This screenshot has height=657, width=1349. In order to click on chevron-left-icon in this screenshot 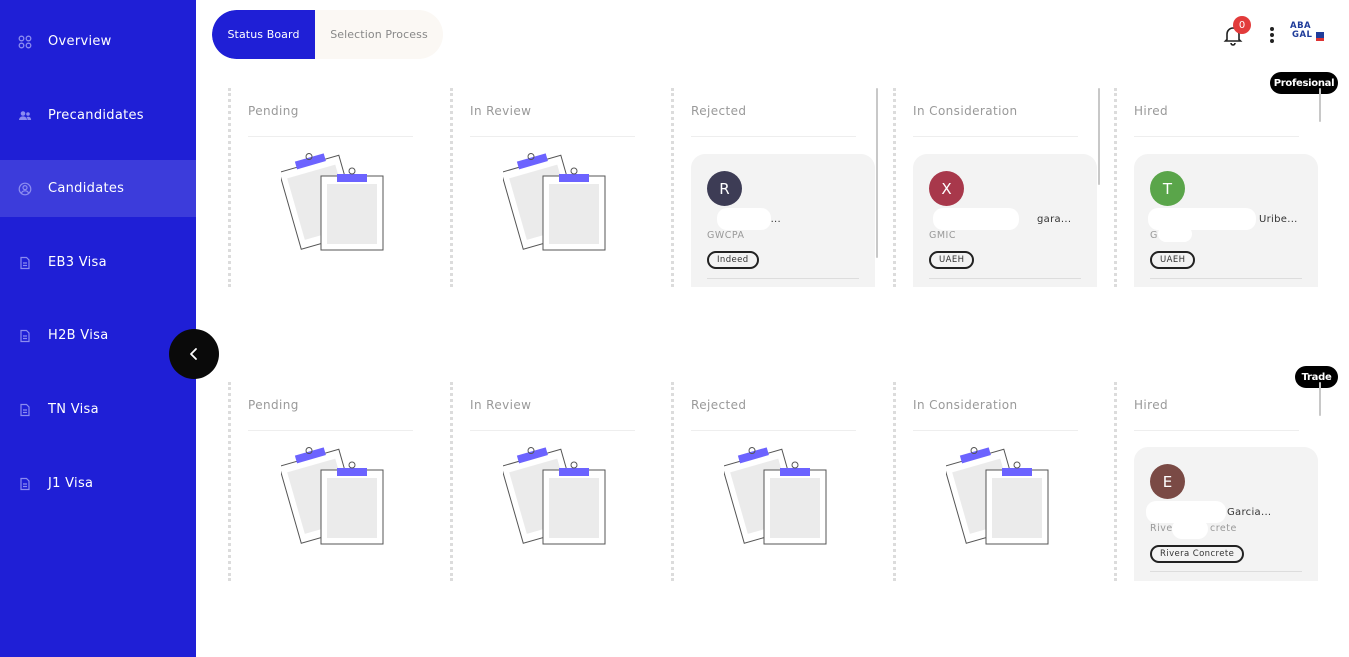, I will do `click(193, 354)`.